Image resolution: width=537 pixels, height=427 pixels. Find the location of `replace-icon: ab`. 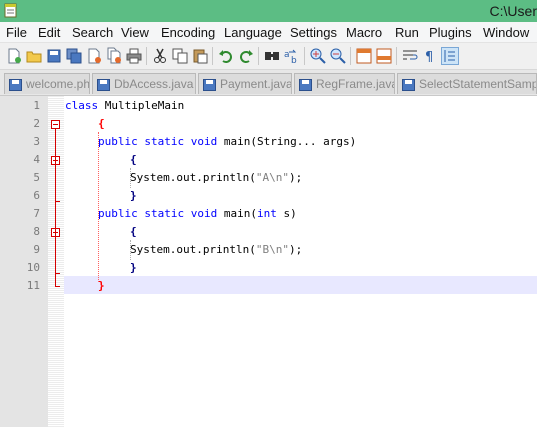

replace-icon: ab is located at coordinates (292, 56).